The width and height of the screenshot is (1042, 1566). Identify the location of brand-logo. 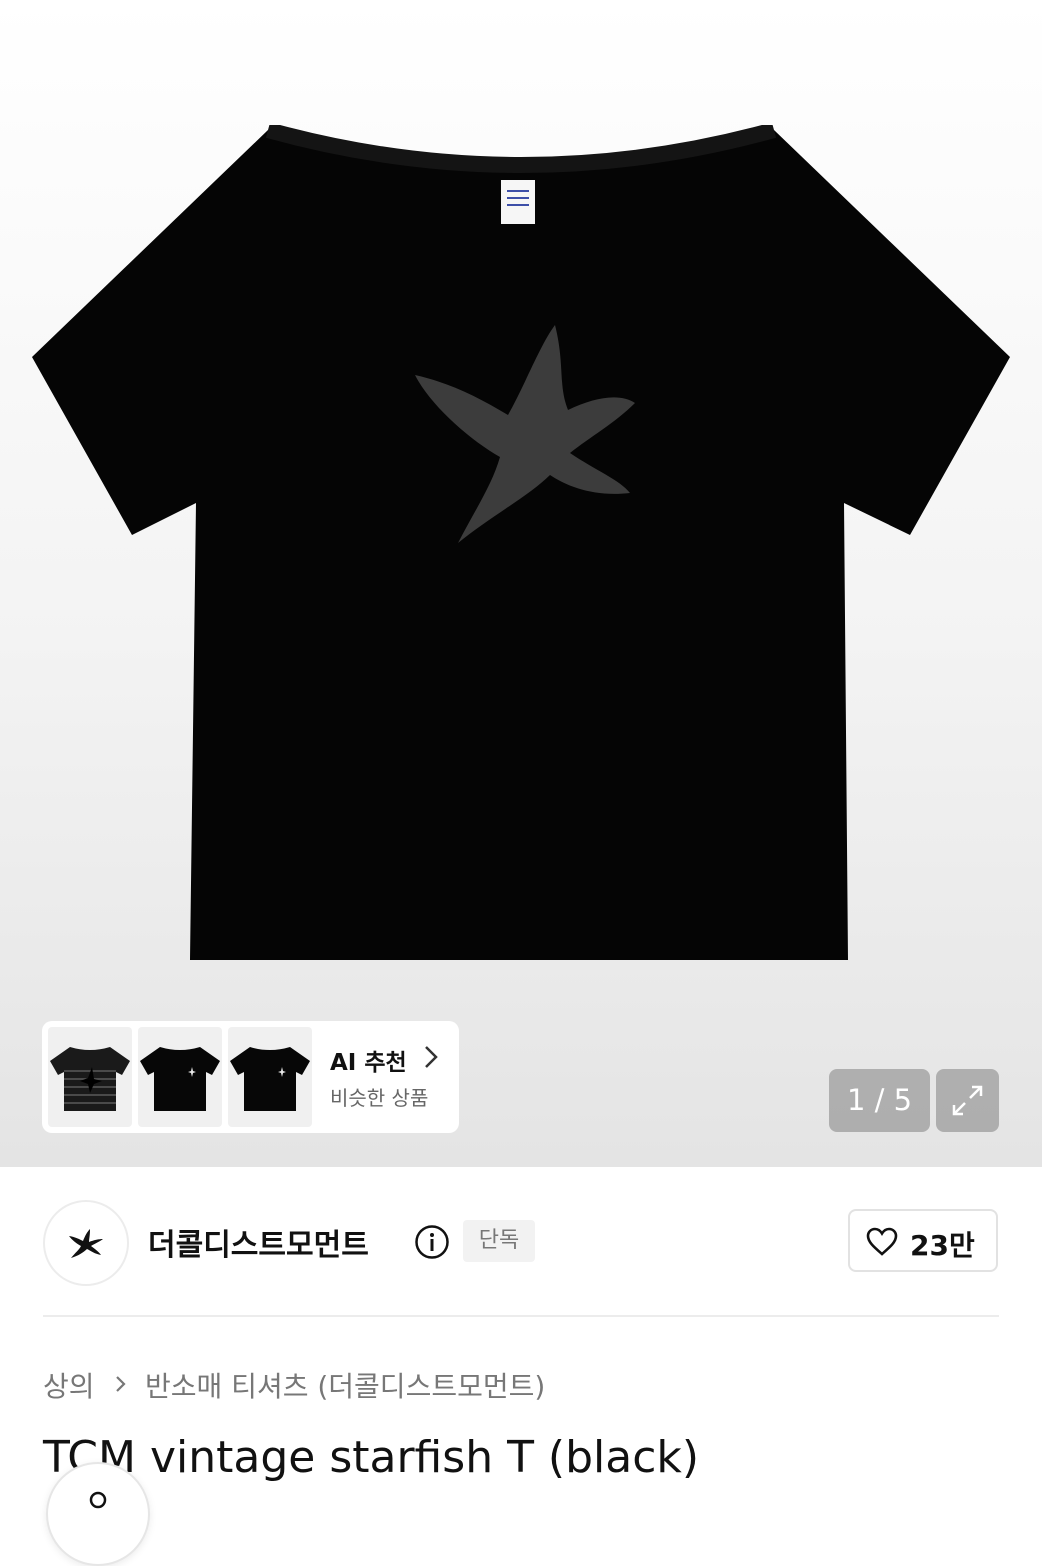
(86, 1243).